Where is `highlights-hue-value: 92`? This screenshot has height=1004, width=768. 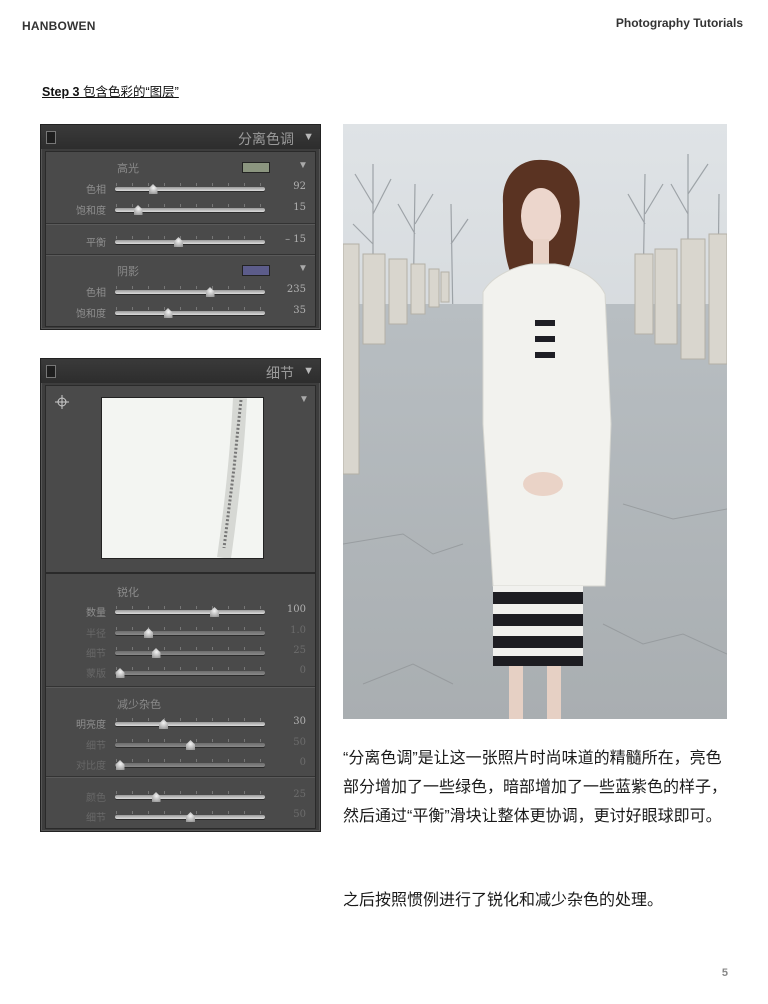 highlights-hue-value: 92 is located at coordinates (299, 186).